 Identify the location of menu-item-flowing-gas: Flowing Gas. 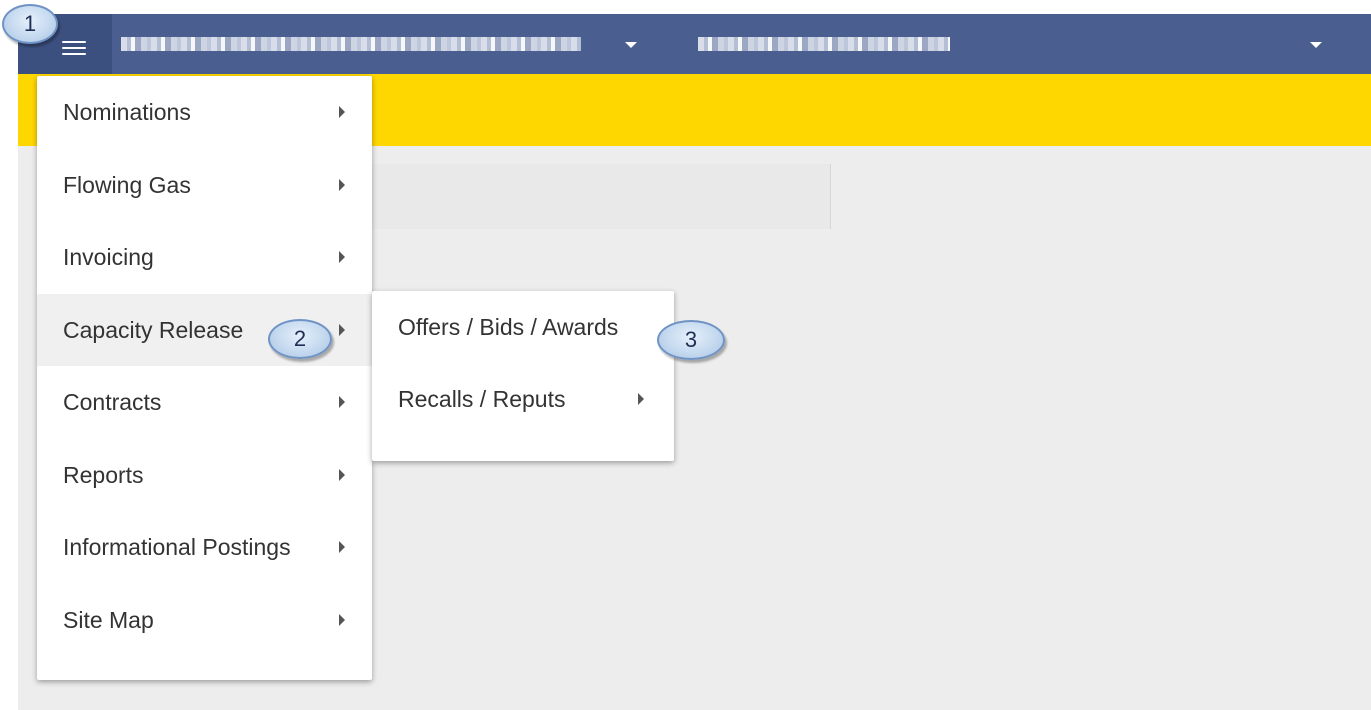
(204, 185).